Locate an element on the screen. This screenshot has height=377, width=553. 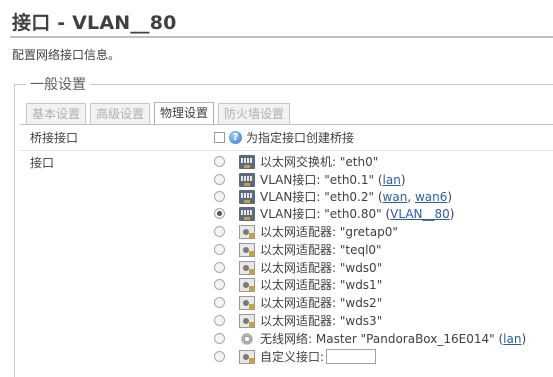
interface-text: VLAN接口: "eth0.1" is located at coordinates (317, 180).